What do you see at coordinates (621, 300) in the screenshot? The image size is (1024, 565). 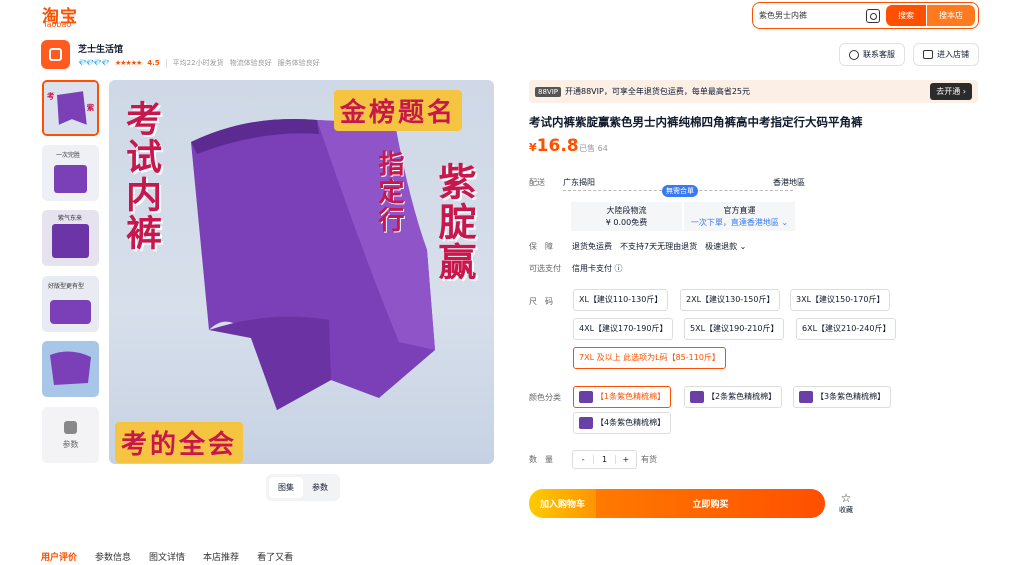 I see `size-option-xl: XL【建议110-130斤】` at bounding box center [621, 300].